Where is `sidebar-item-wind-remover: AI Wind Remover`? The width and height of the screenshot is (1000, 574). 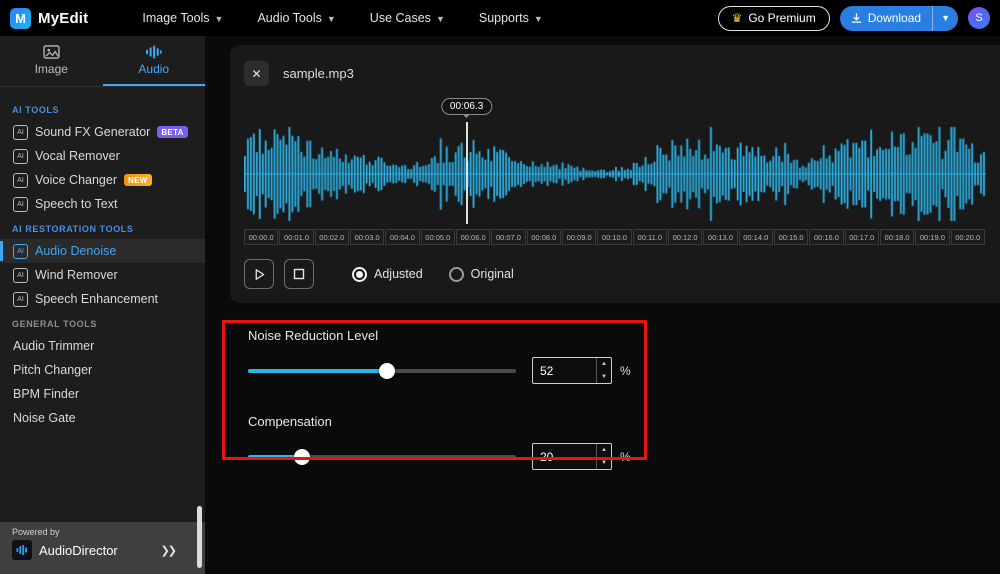
sidebar-item-wind-remover: AI Wind Remover is located at coordinates (102, 275).